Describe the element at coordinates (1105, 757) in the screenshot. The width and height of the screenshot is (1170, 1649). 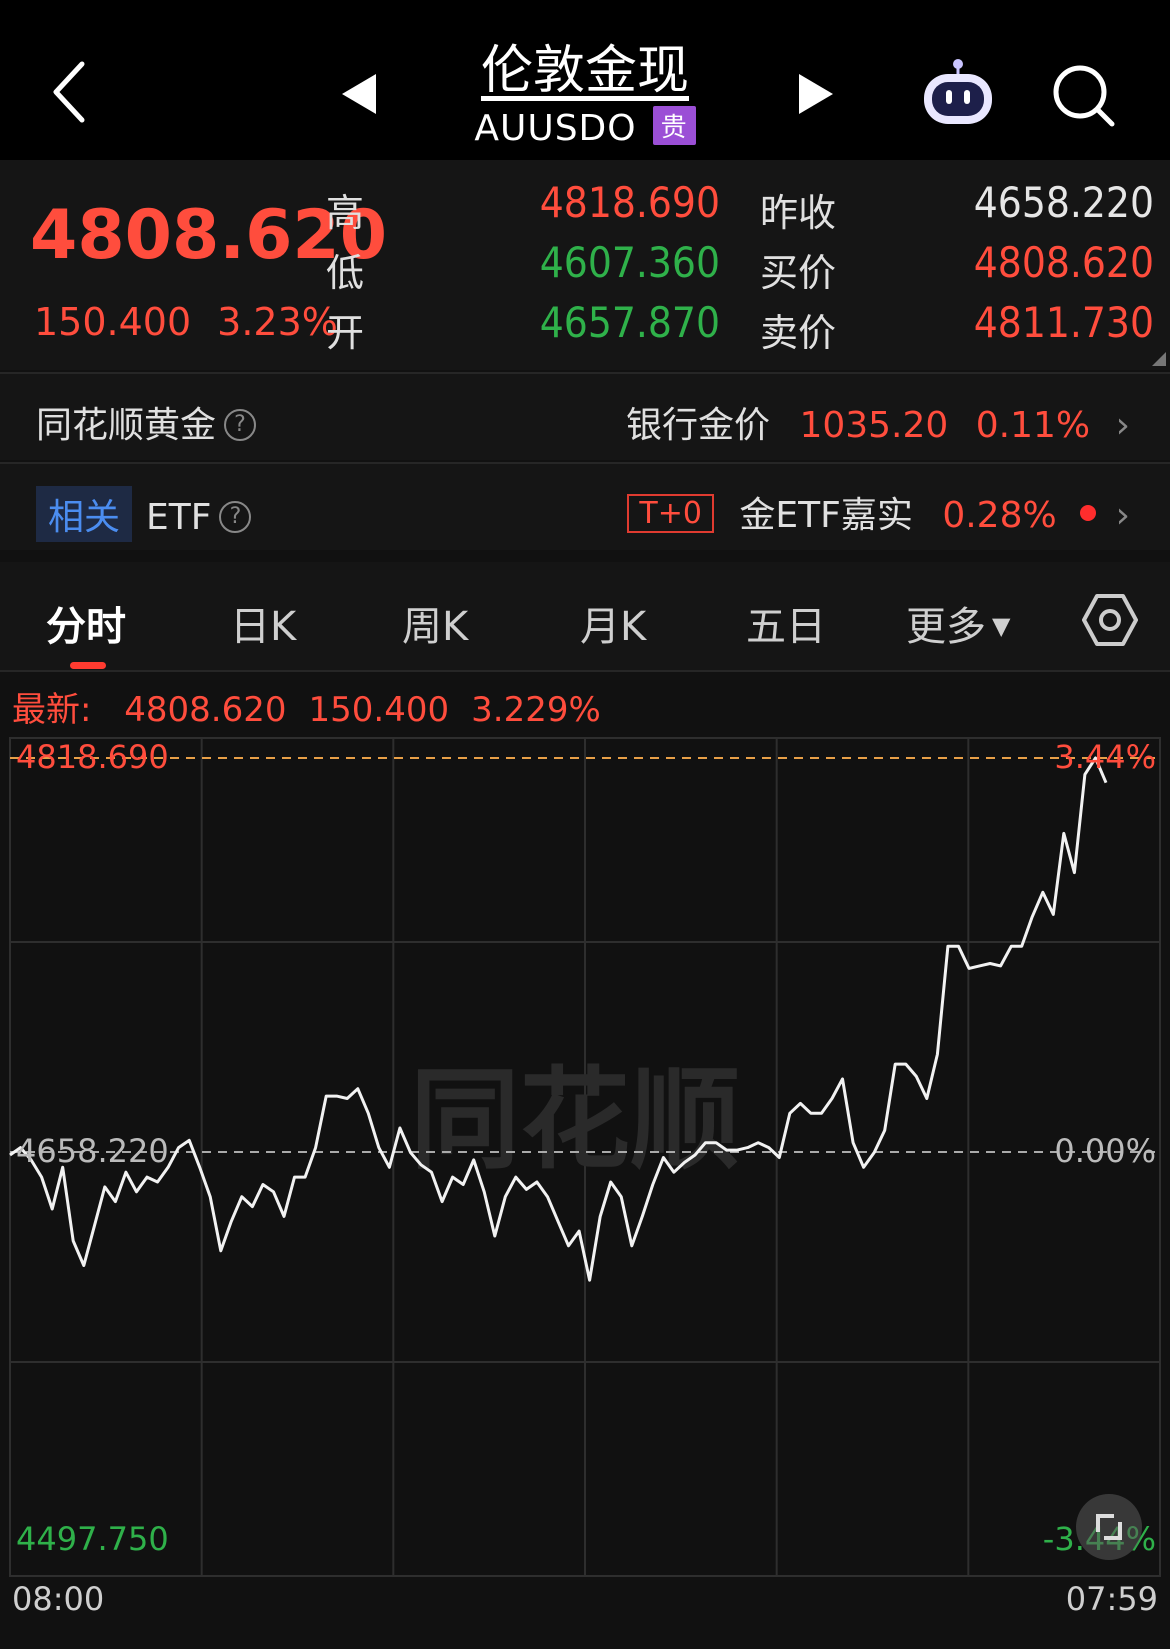
I see `pct-axis-high-label: 3.44%` at that location.